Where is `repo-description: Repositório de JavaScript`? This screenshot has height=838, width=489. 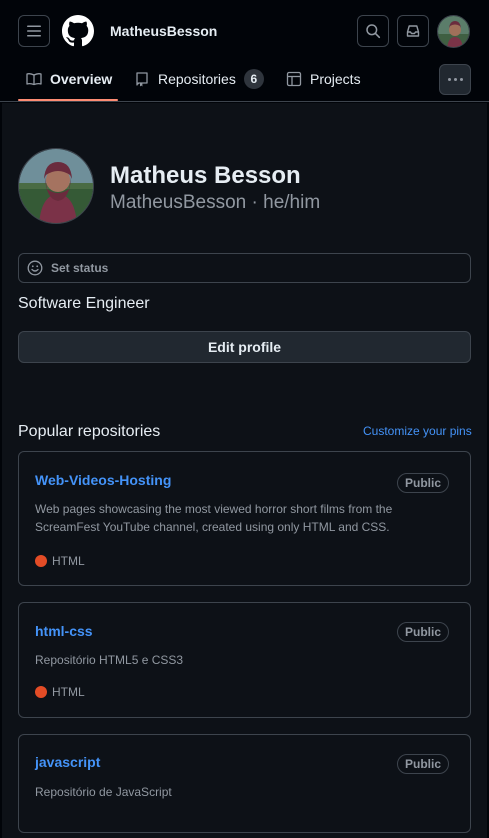 repo-description: Repositório de JavaScript is located at coordinates (103, 792).